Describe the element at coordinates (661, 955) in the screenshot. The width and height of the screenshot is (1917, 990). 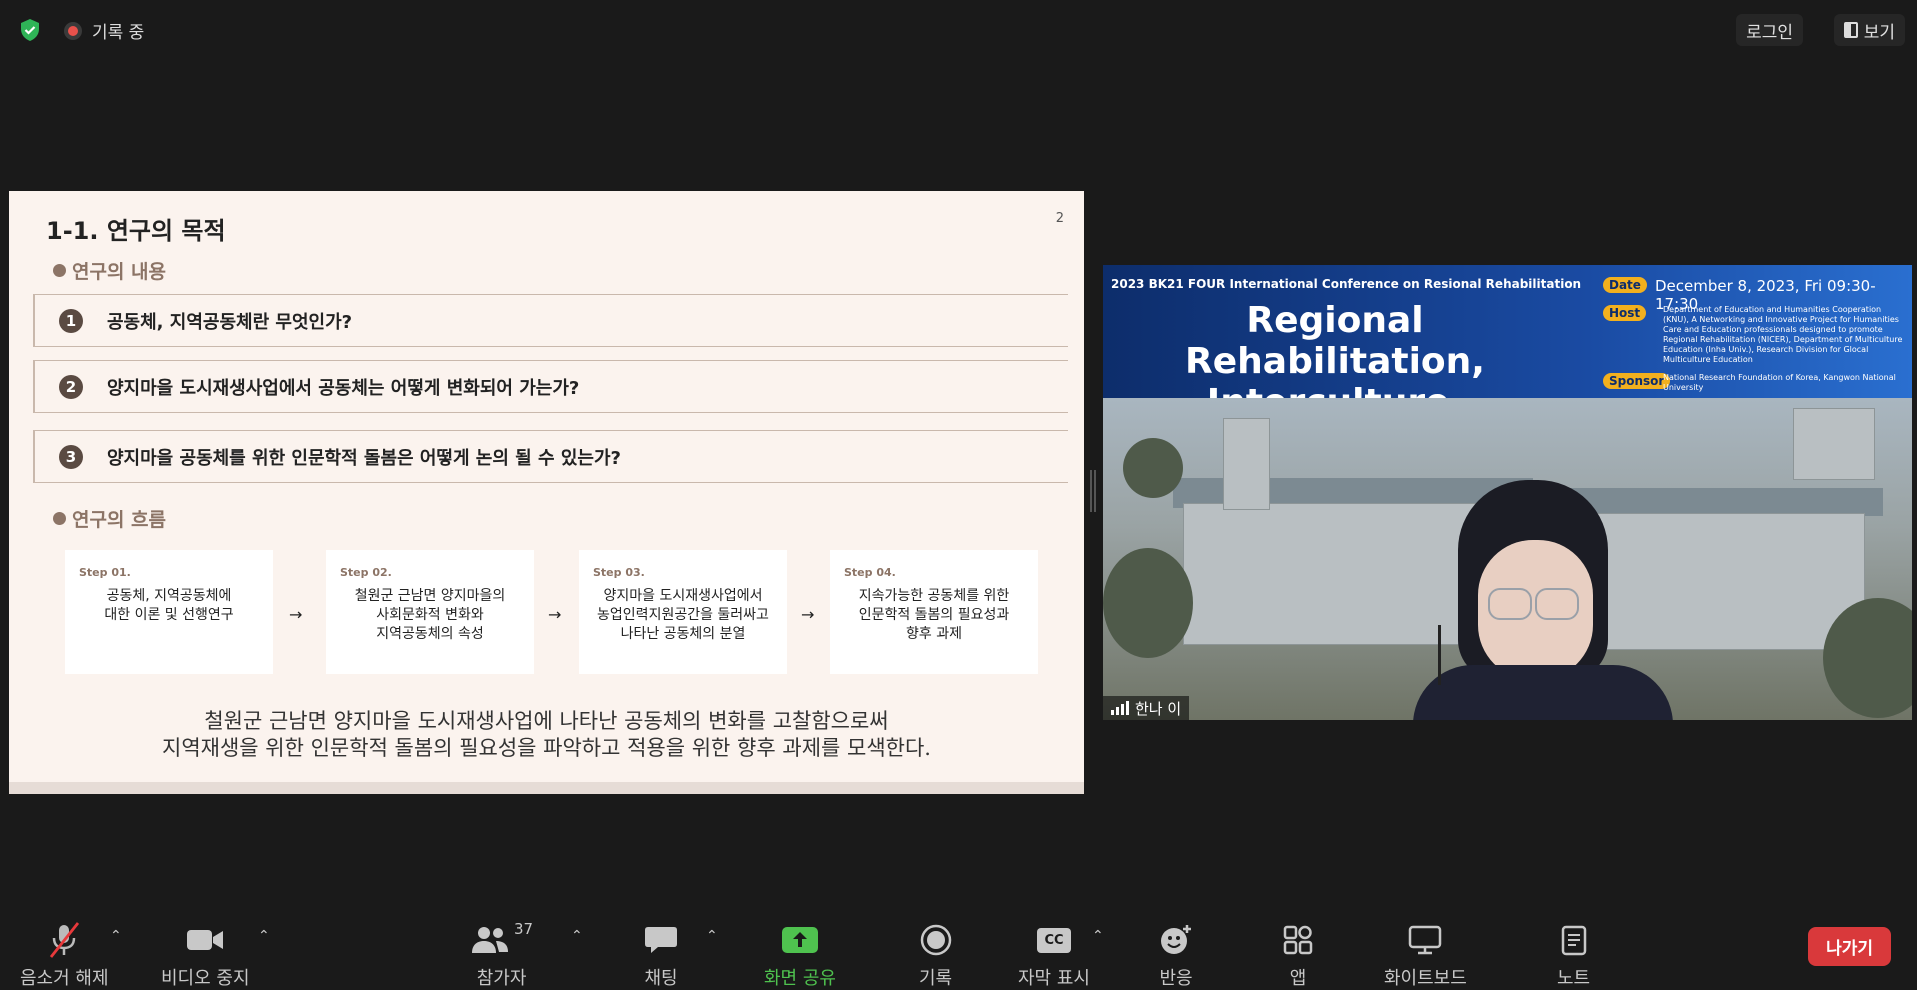
I see `chat-button: 채팅` at that location.